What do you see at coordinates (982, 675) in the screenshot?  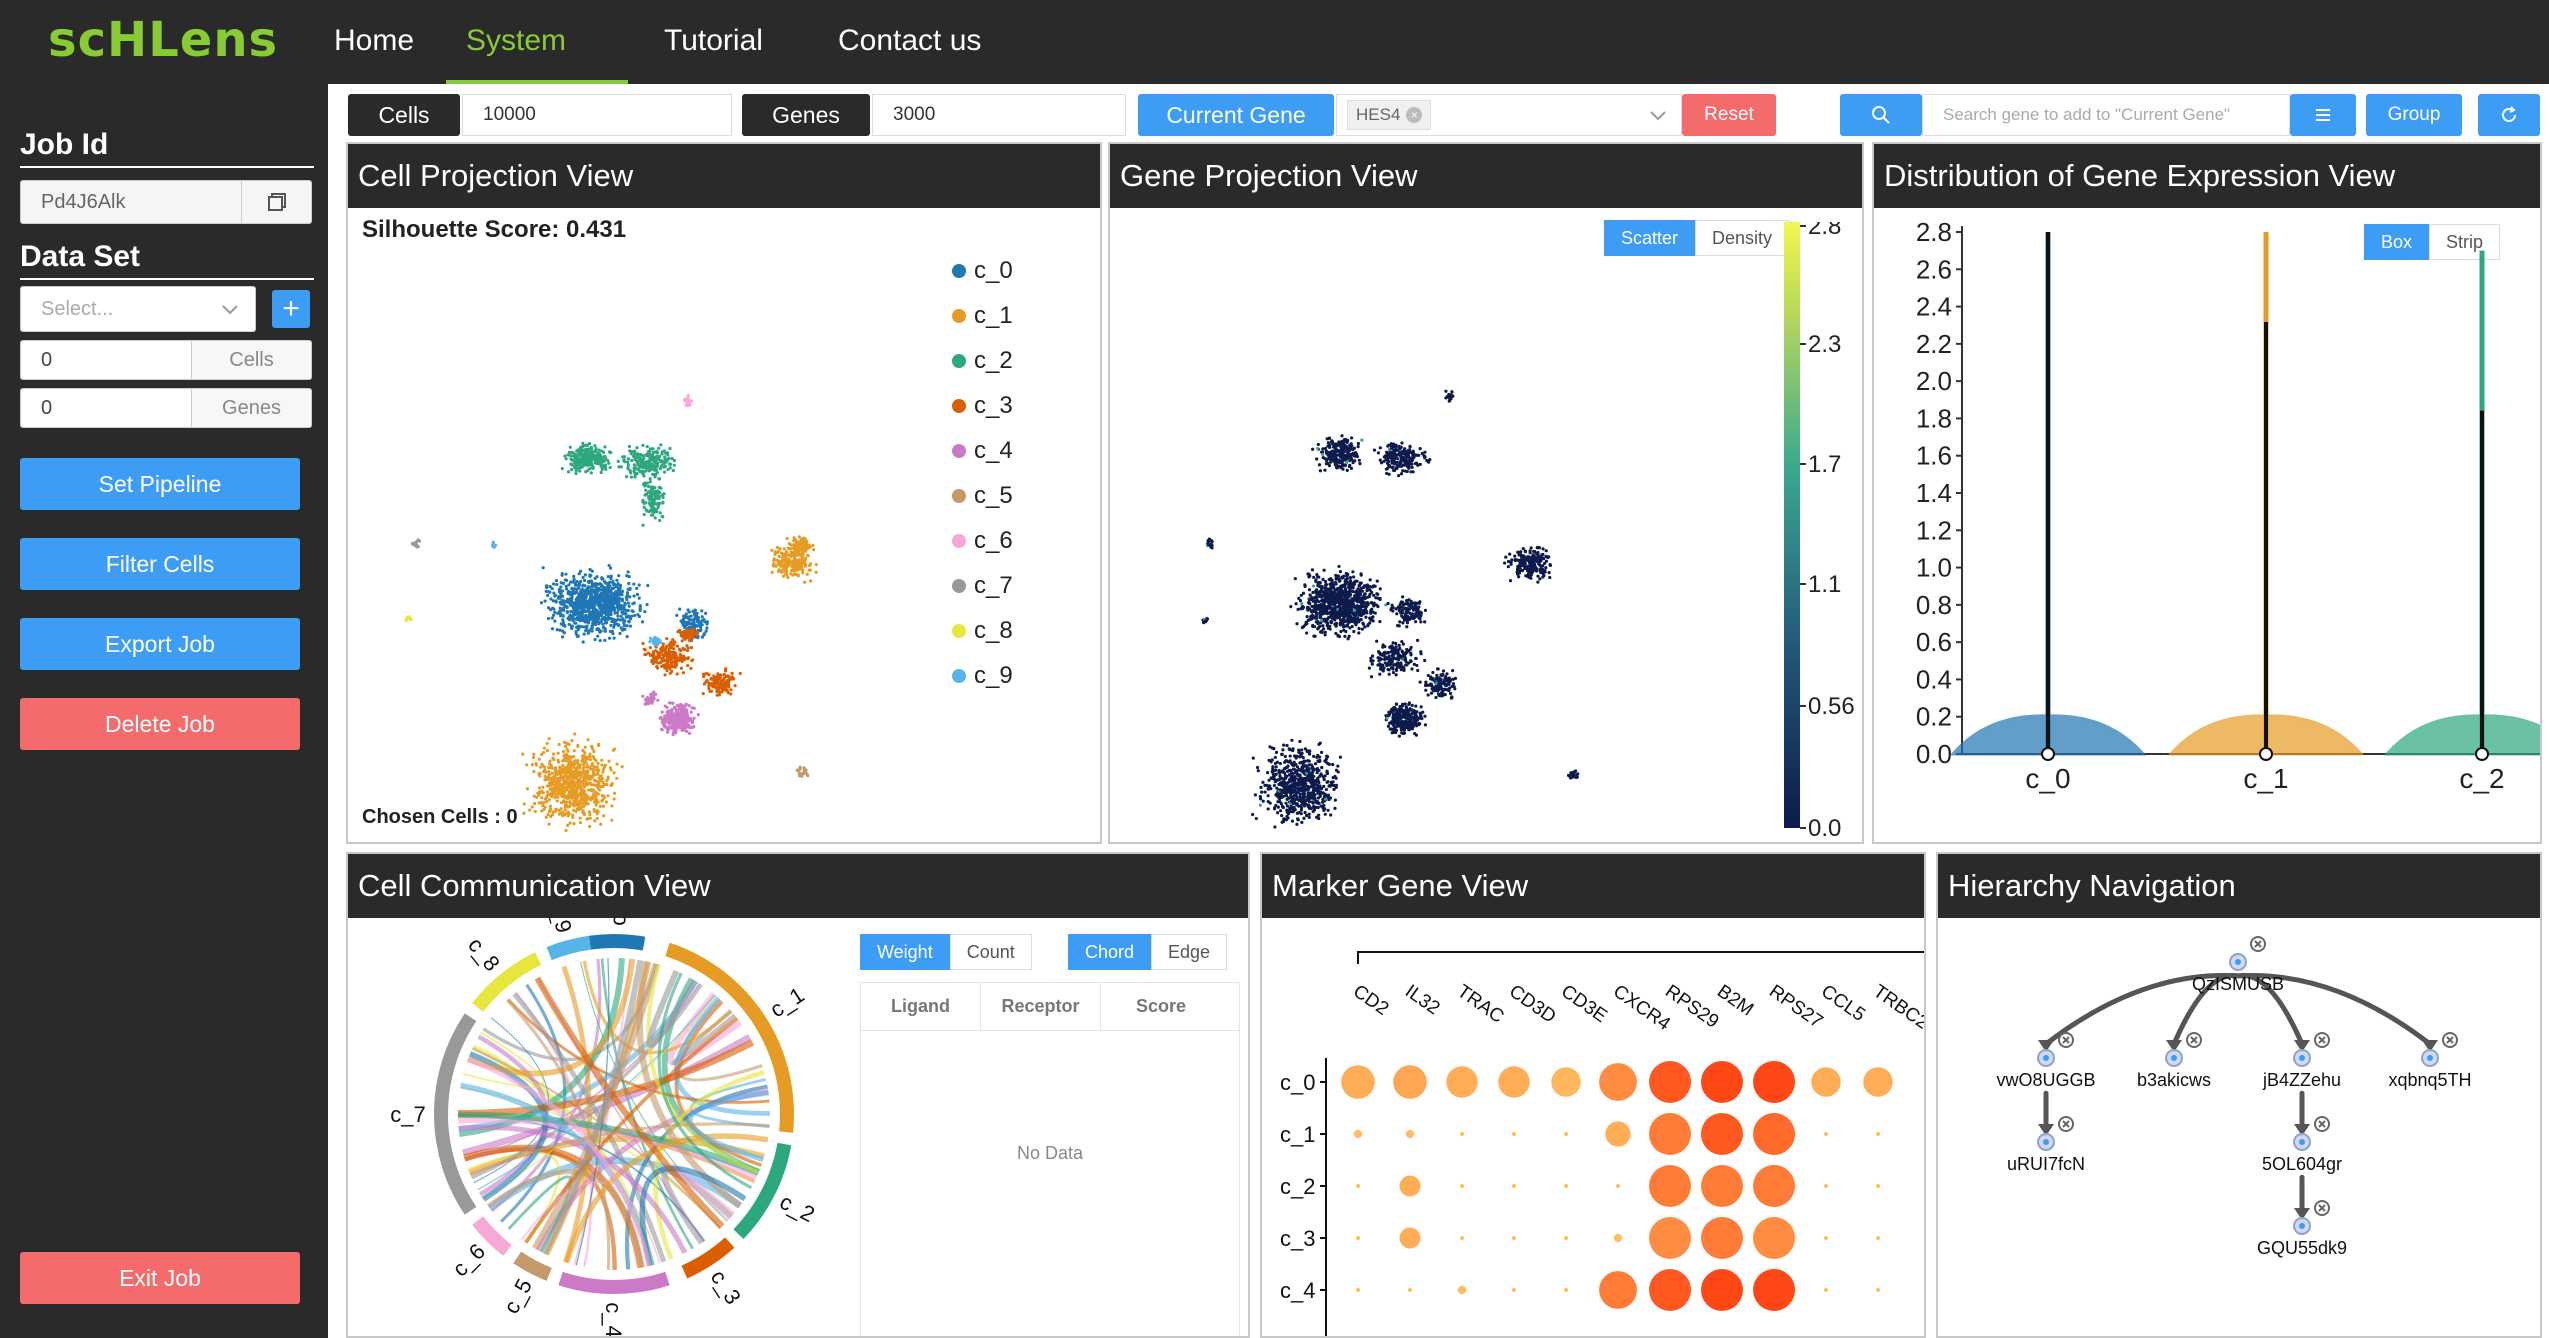 I see `legend-item: c_9` at bounding box center [982, 675].